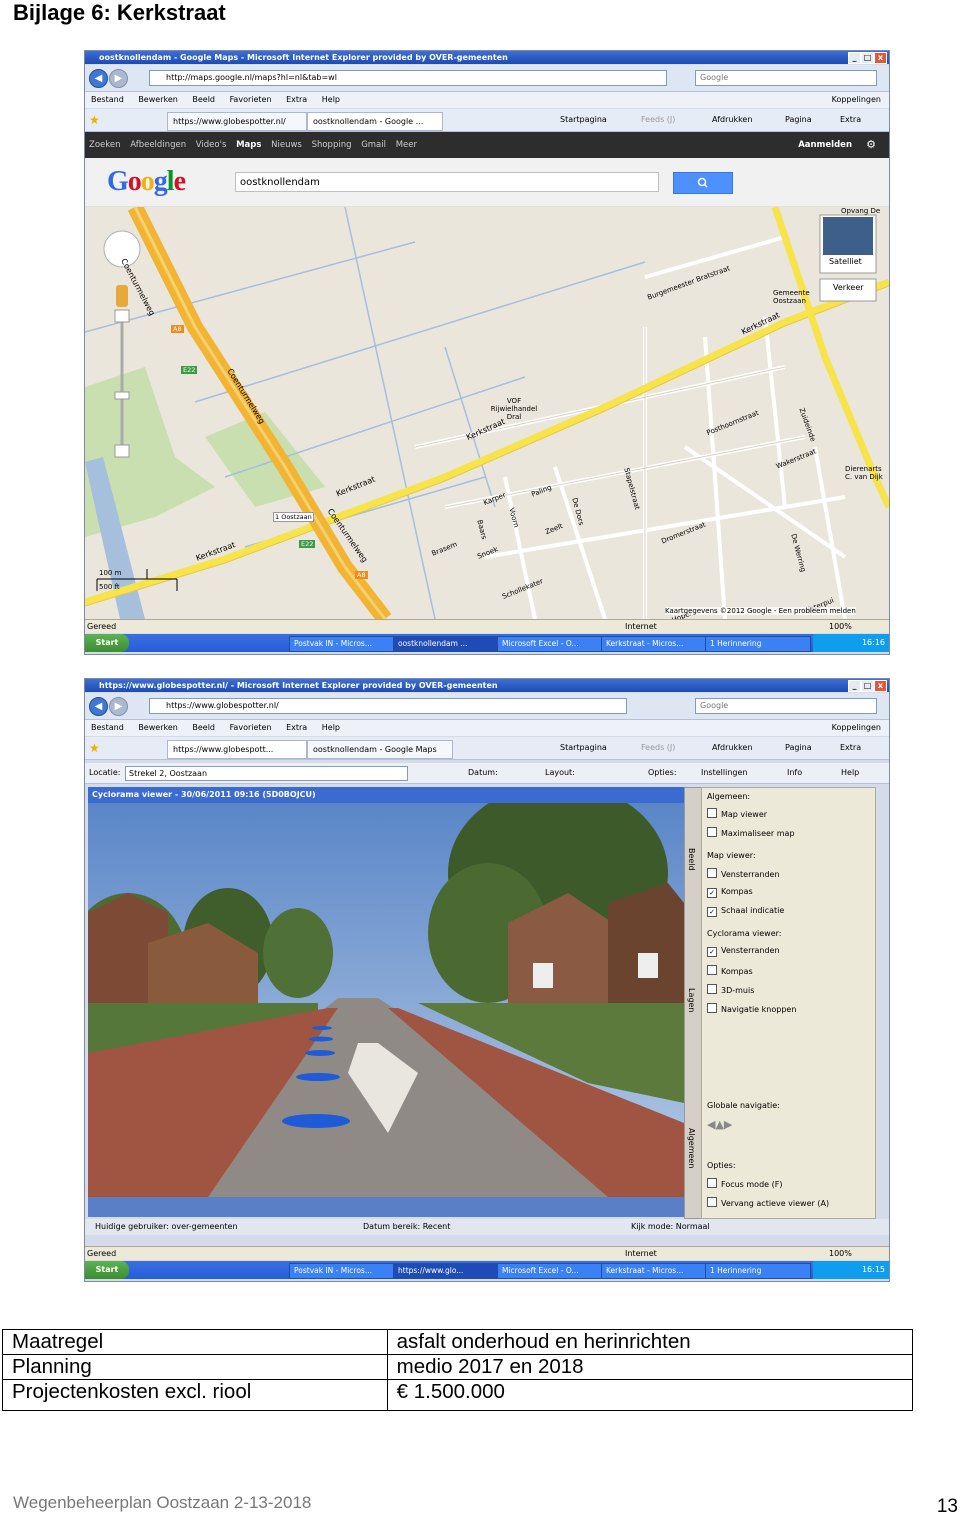 The width and height of the screenshot is (960, 1518). Describe the element at coordinates (730, 892) in the screenshot. I see `option-row: ✓ Kompas` at that location.